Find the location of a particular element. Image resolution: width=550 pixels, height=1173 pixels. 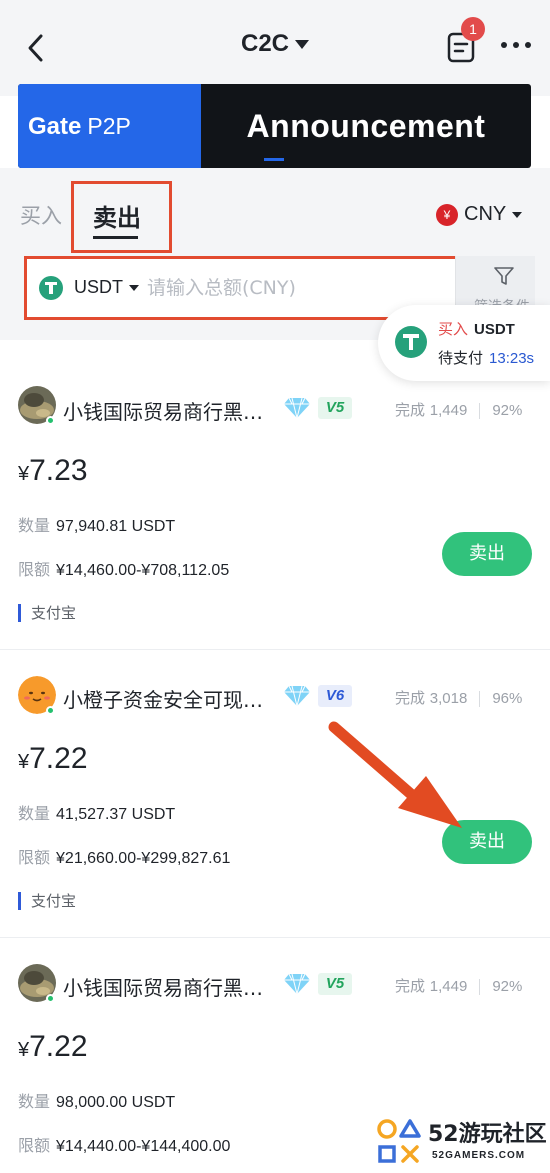

currency-selector: ¥ CNY is located at coordinates (479, 216).